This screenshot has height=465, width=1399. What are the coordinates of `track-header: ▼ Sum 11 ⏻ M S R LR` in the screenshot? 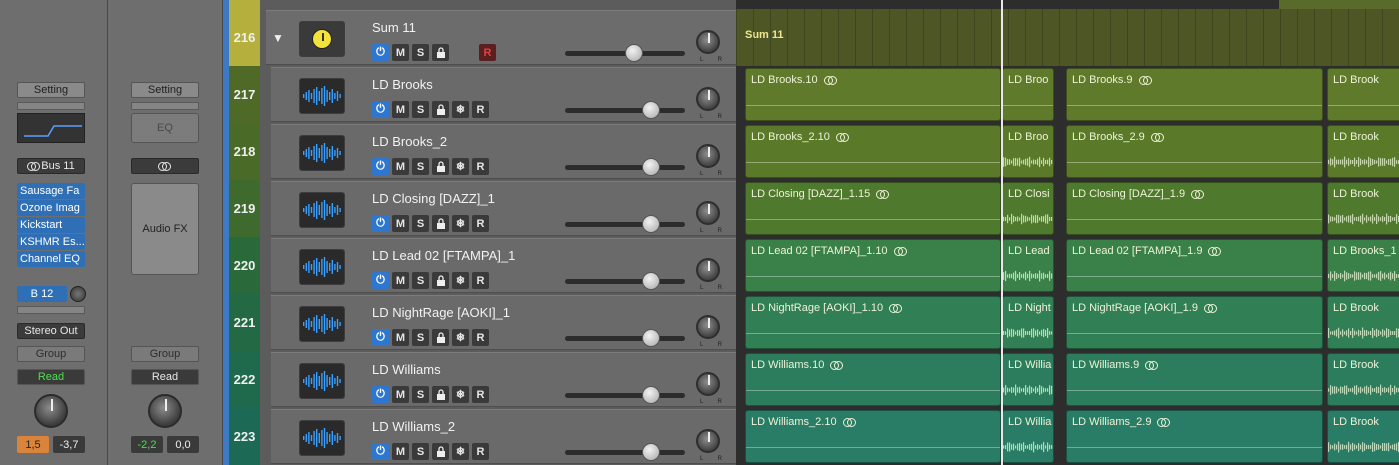 It's located at (501, 37).